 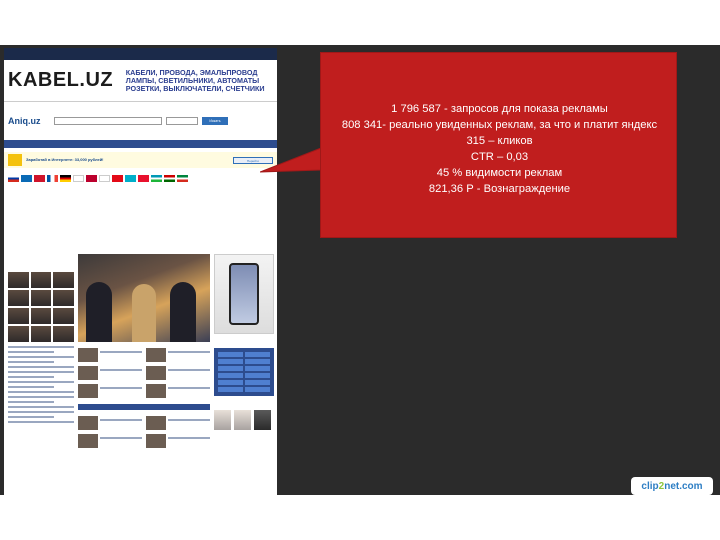 What do you see at coordinates (499, 173) in the screenshot?
I see `callout-line-visibility: 45 % видимости реклам` at bounding box center [499, 173].